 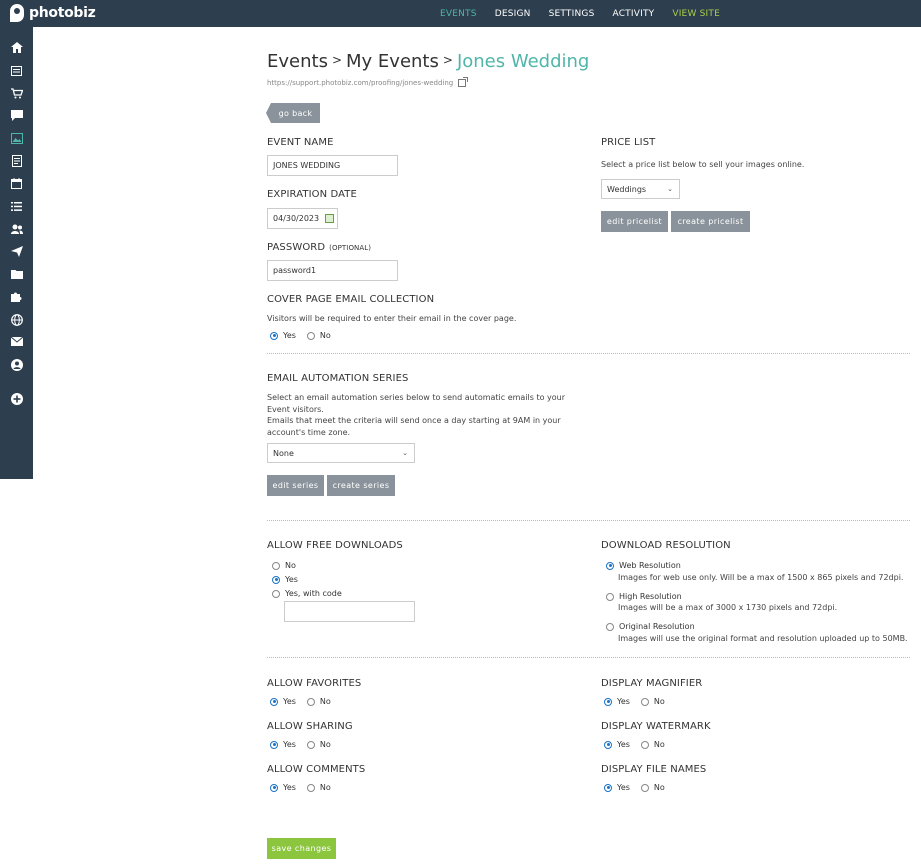 I want to click on cart-icon, so click(x=16, y=93).